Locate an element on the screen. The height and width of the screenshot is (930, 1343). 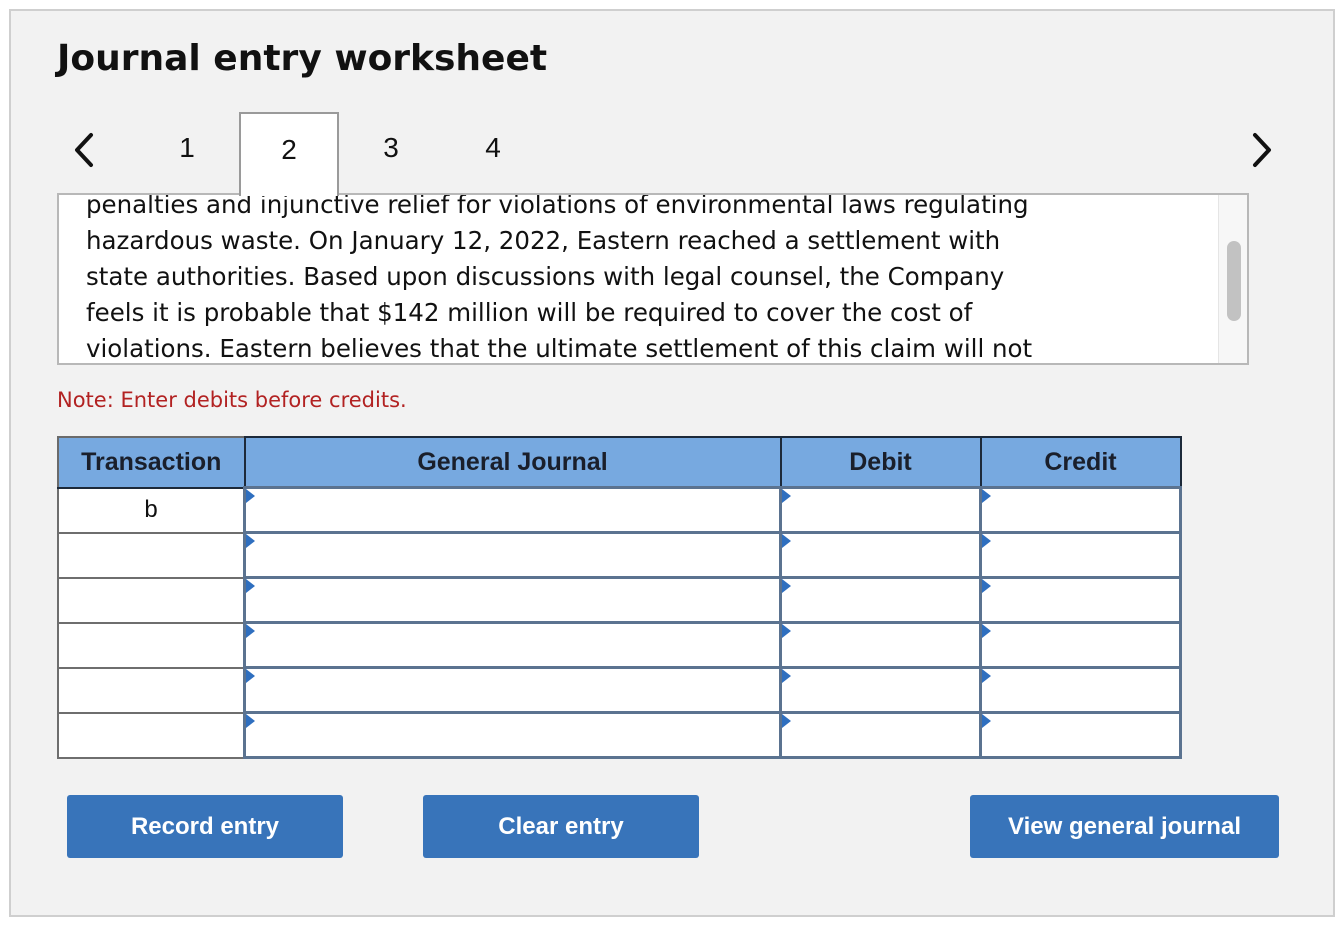
tab-1: 1 is located at coordinates (187, 153).